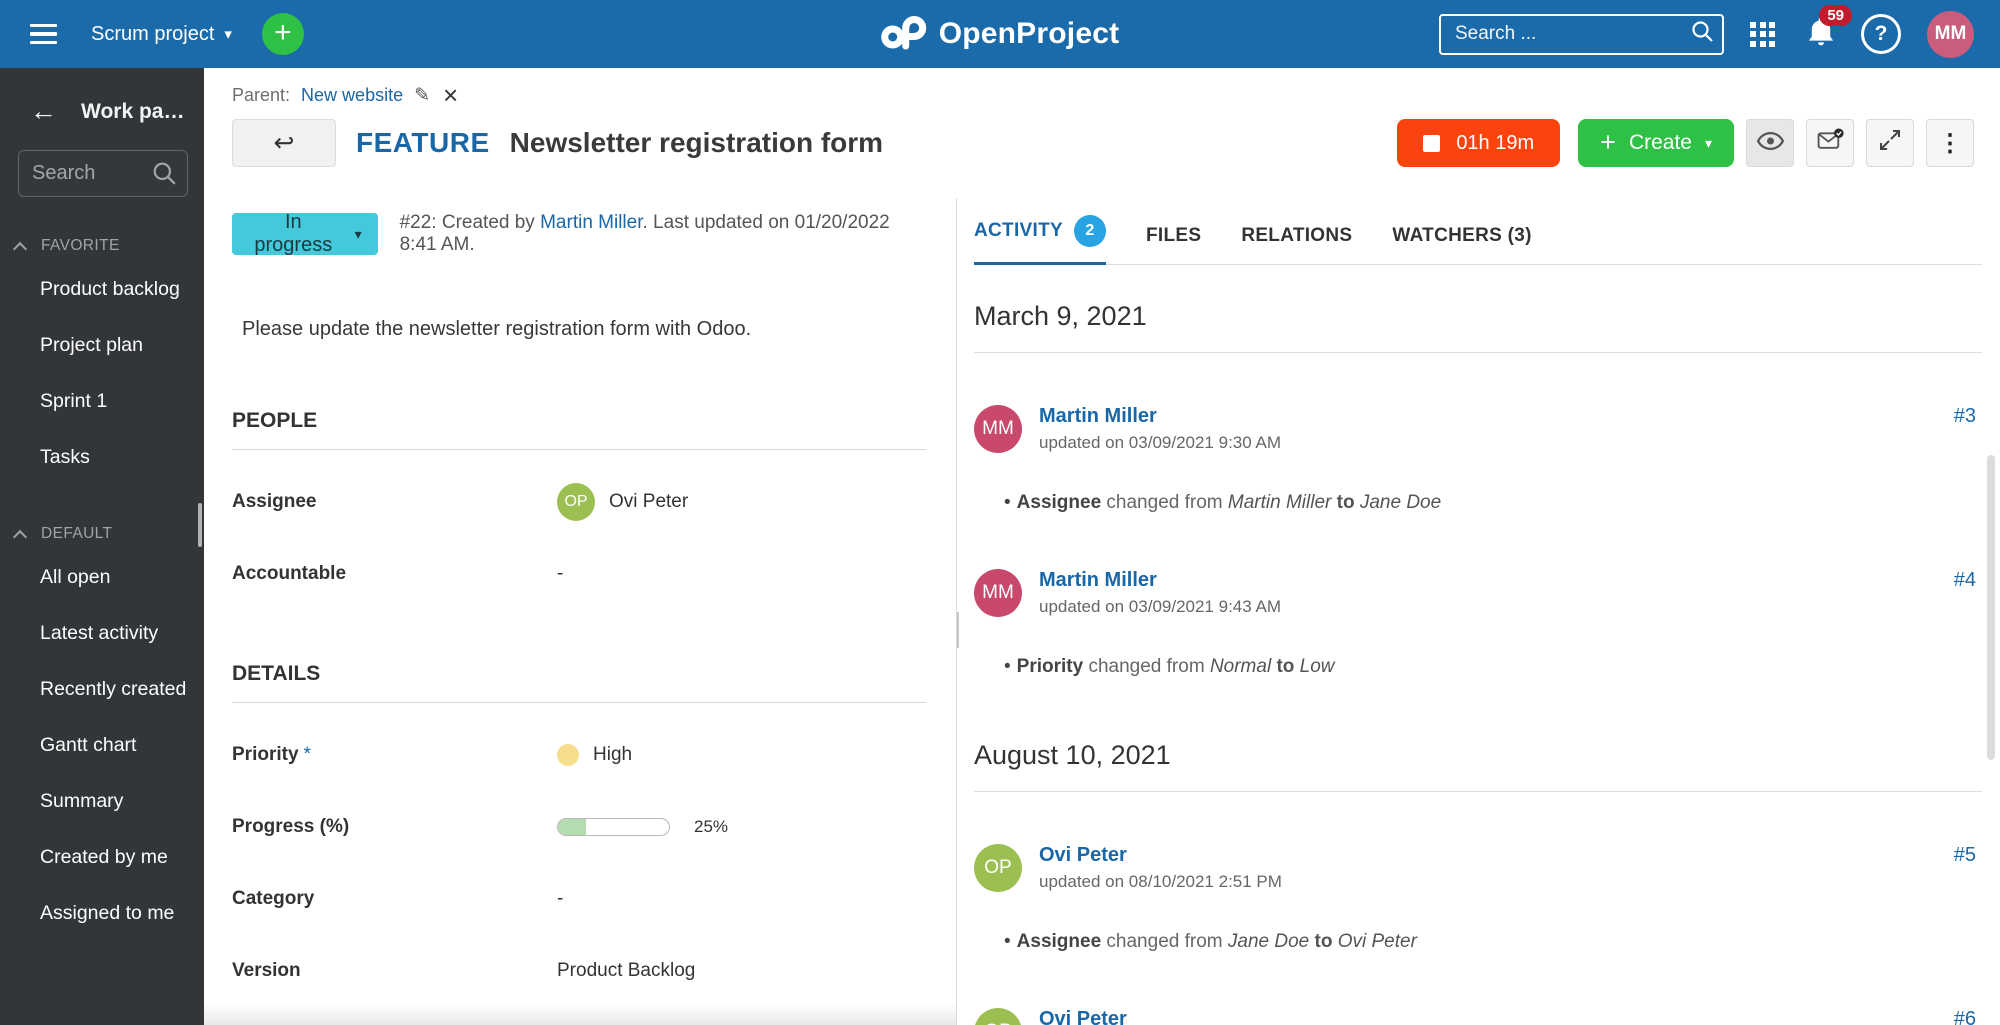 The height and width of the screenshot is (1025, 2000). What do you see at coordinates (423, 142) in the screenshot?
I see `work-package-type: FEATURE` at bounding box center [423, 142].